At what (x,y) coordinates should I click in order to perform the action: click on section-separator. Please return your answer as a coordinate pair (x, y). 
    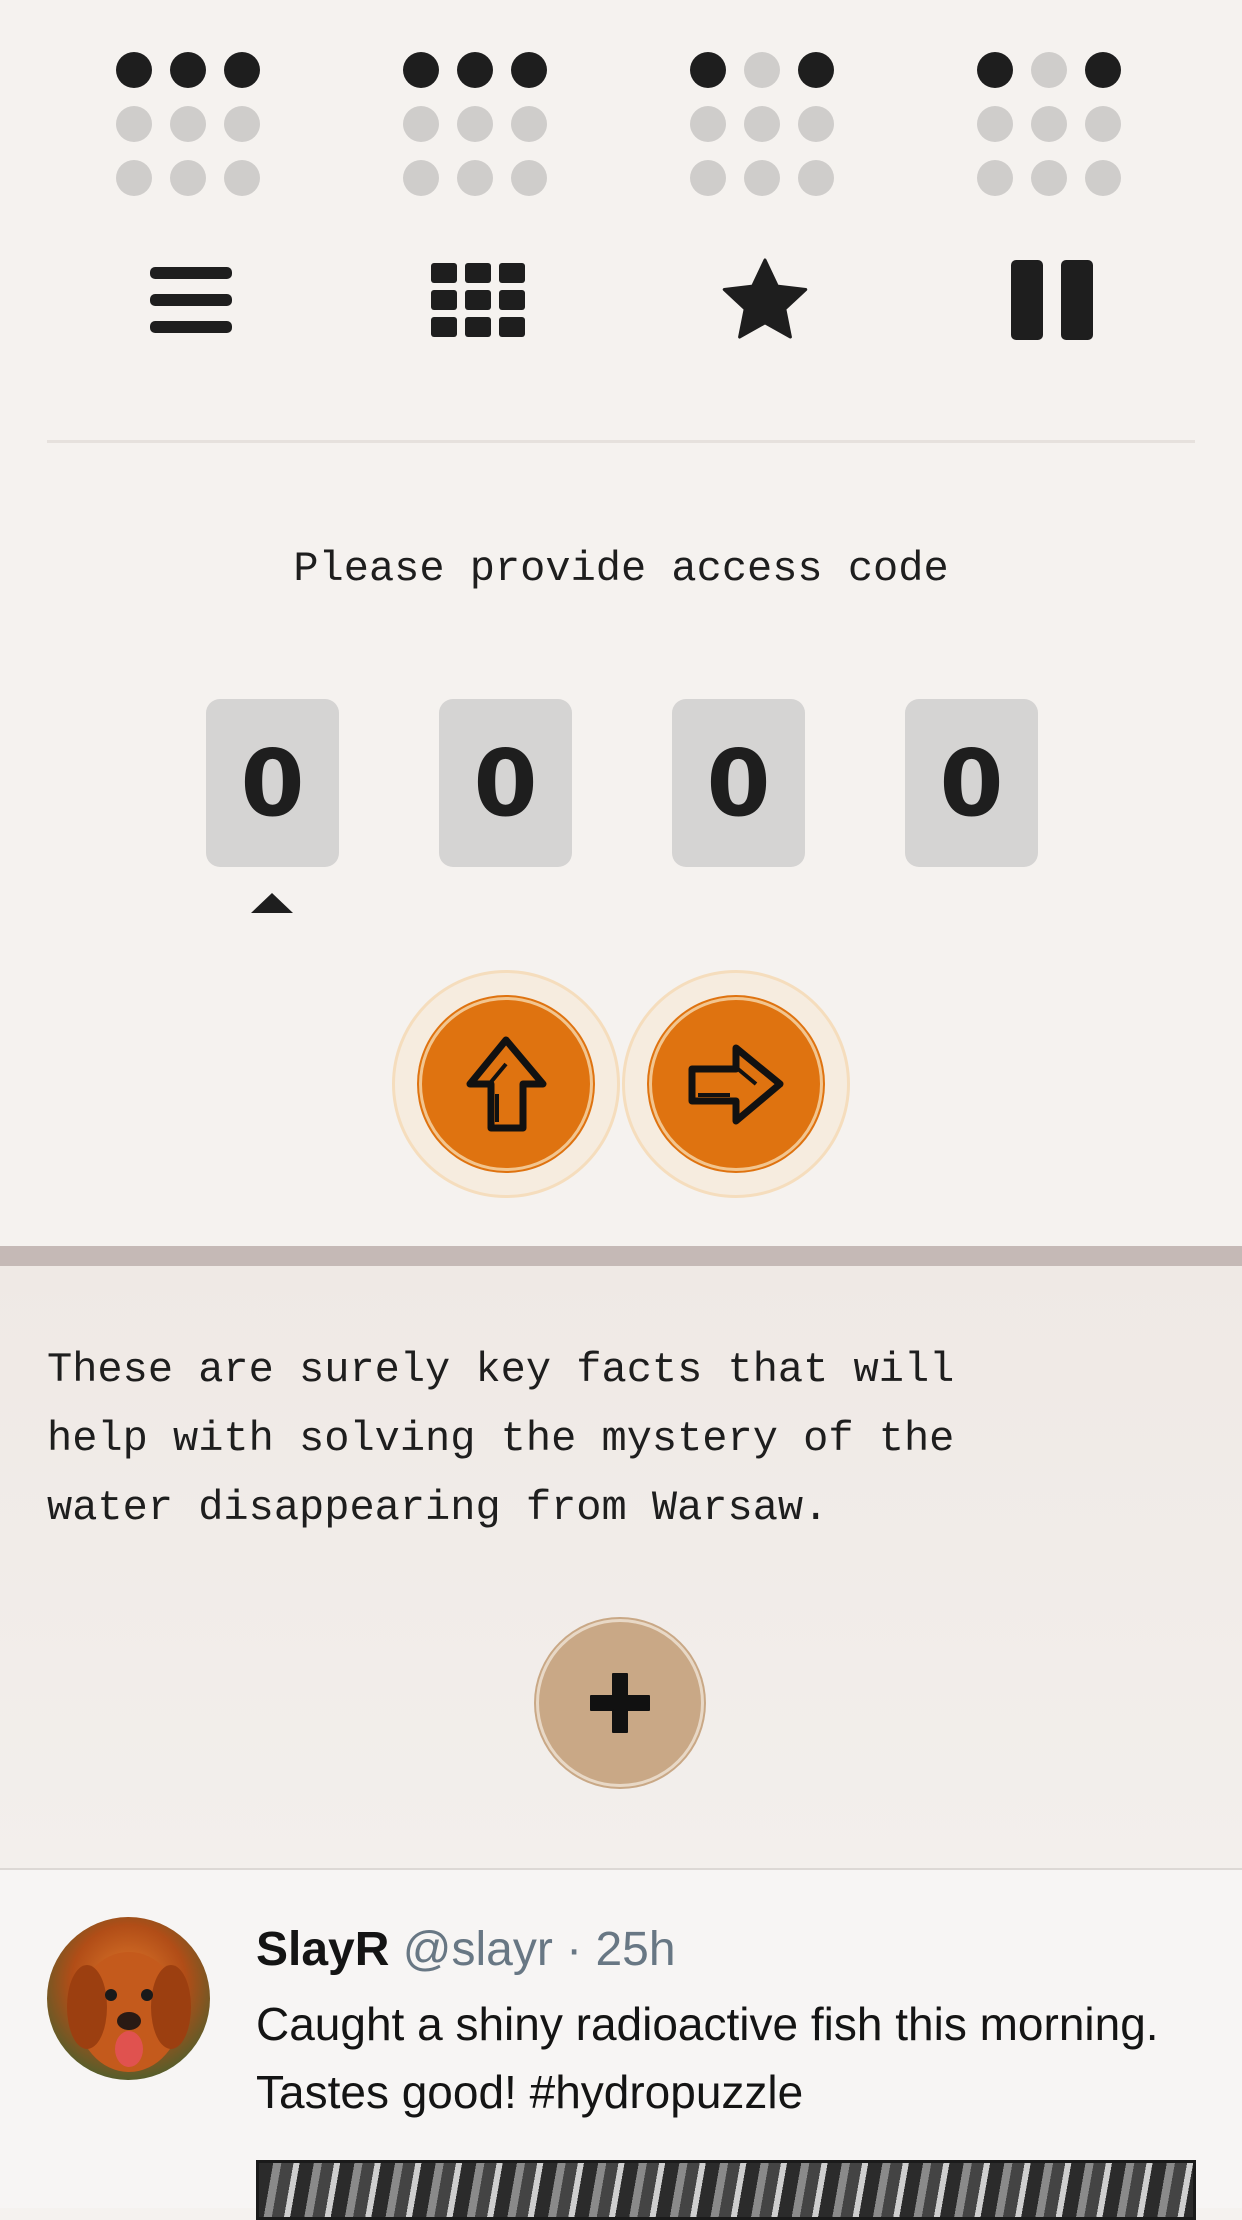
    Looking at the image, I should click on (621, 1256).